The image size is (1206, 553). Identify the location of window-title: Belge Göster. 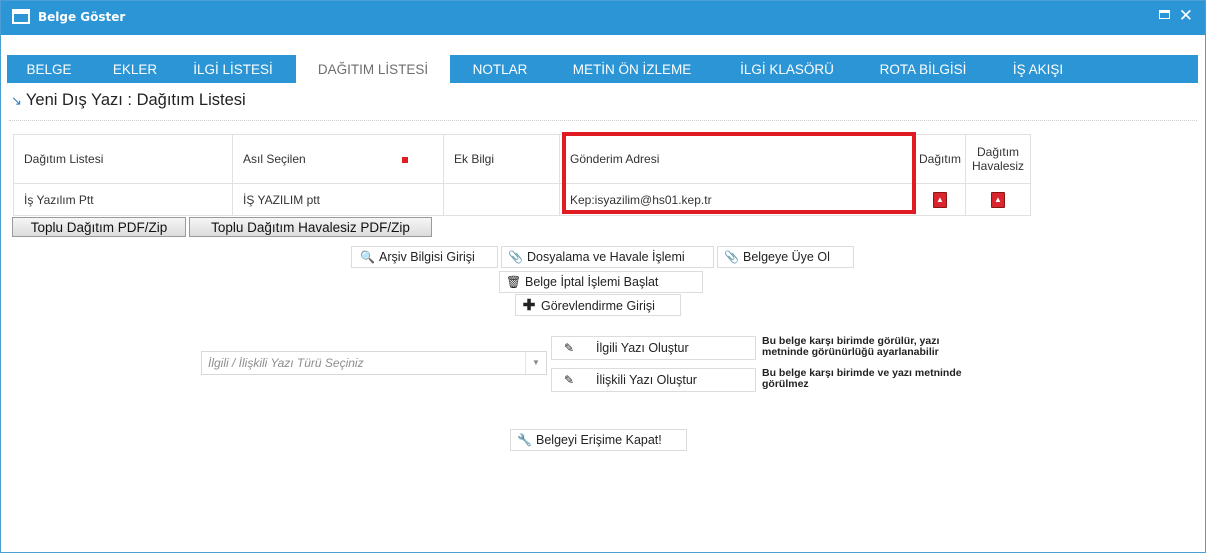
(82, 17).